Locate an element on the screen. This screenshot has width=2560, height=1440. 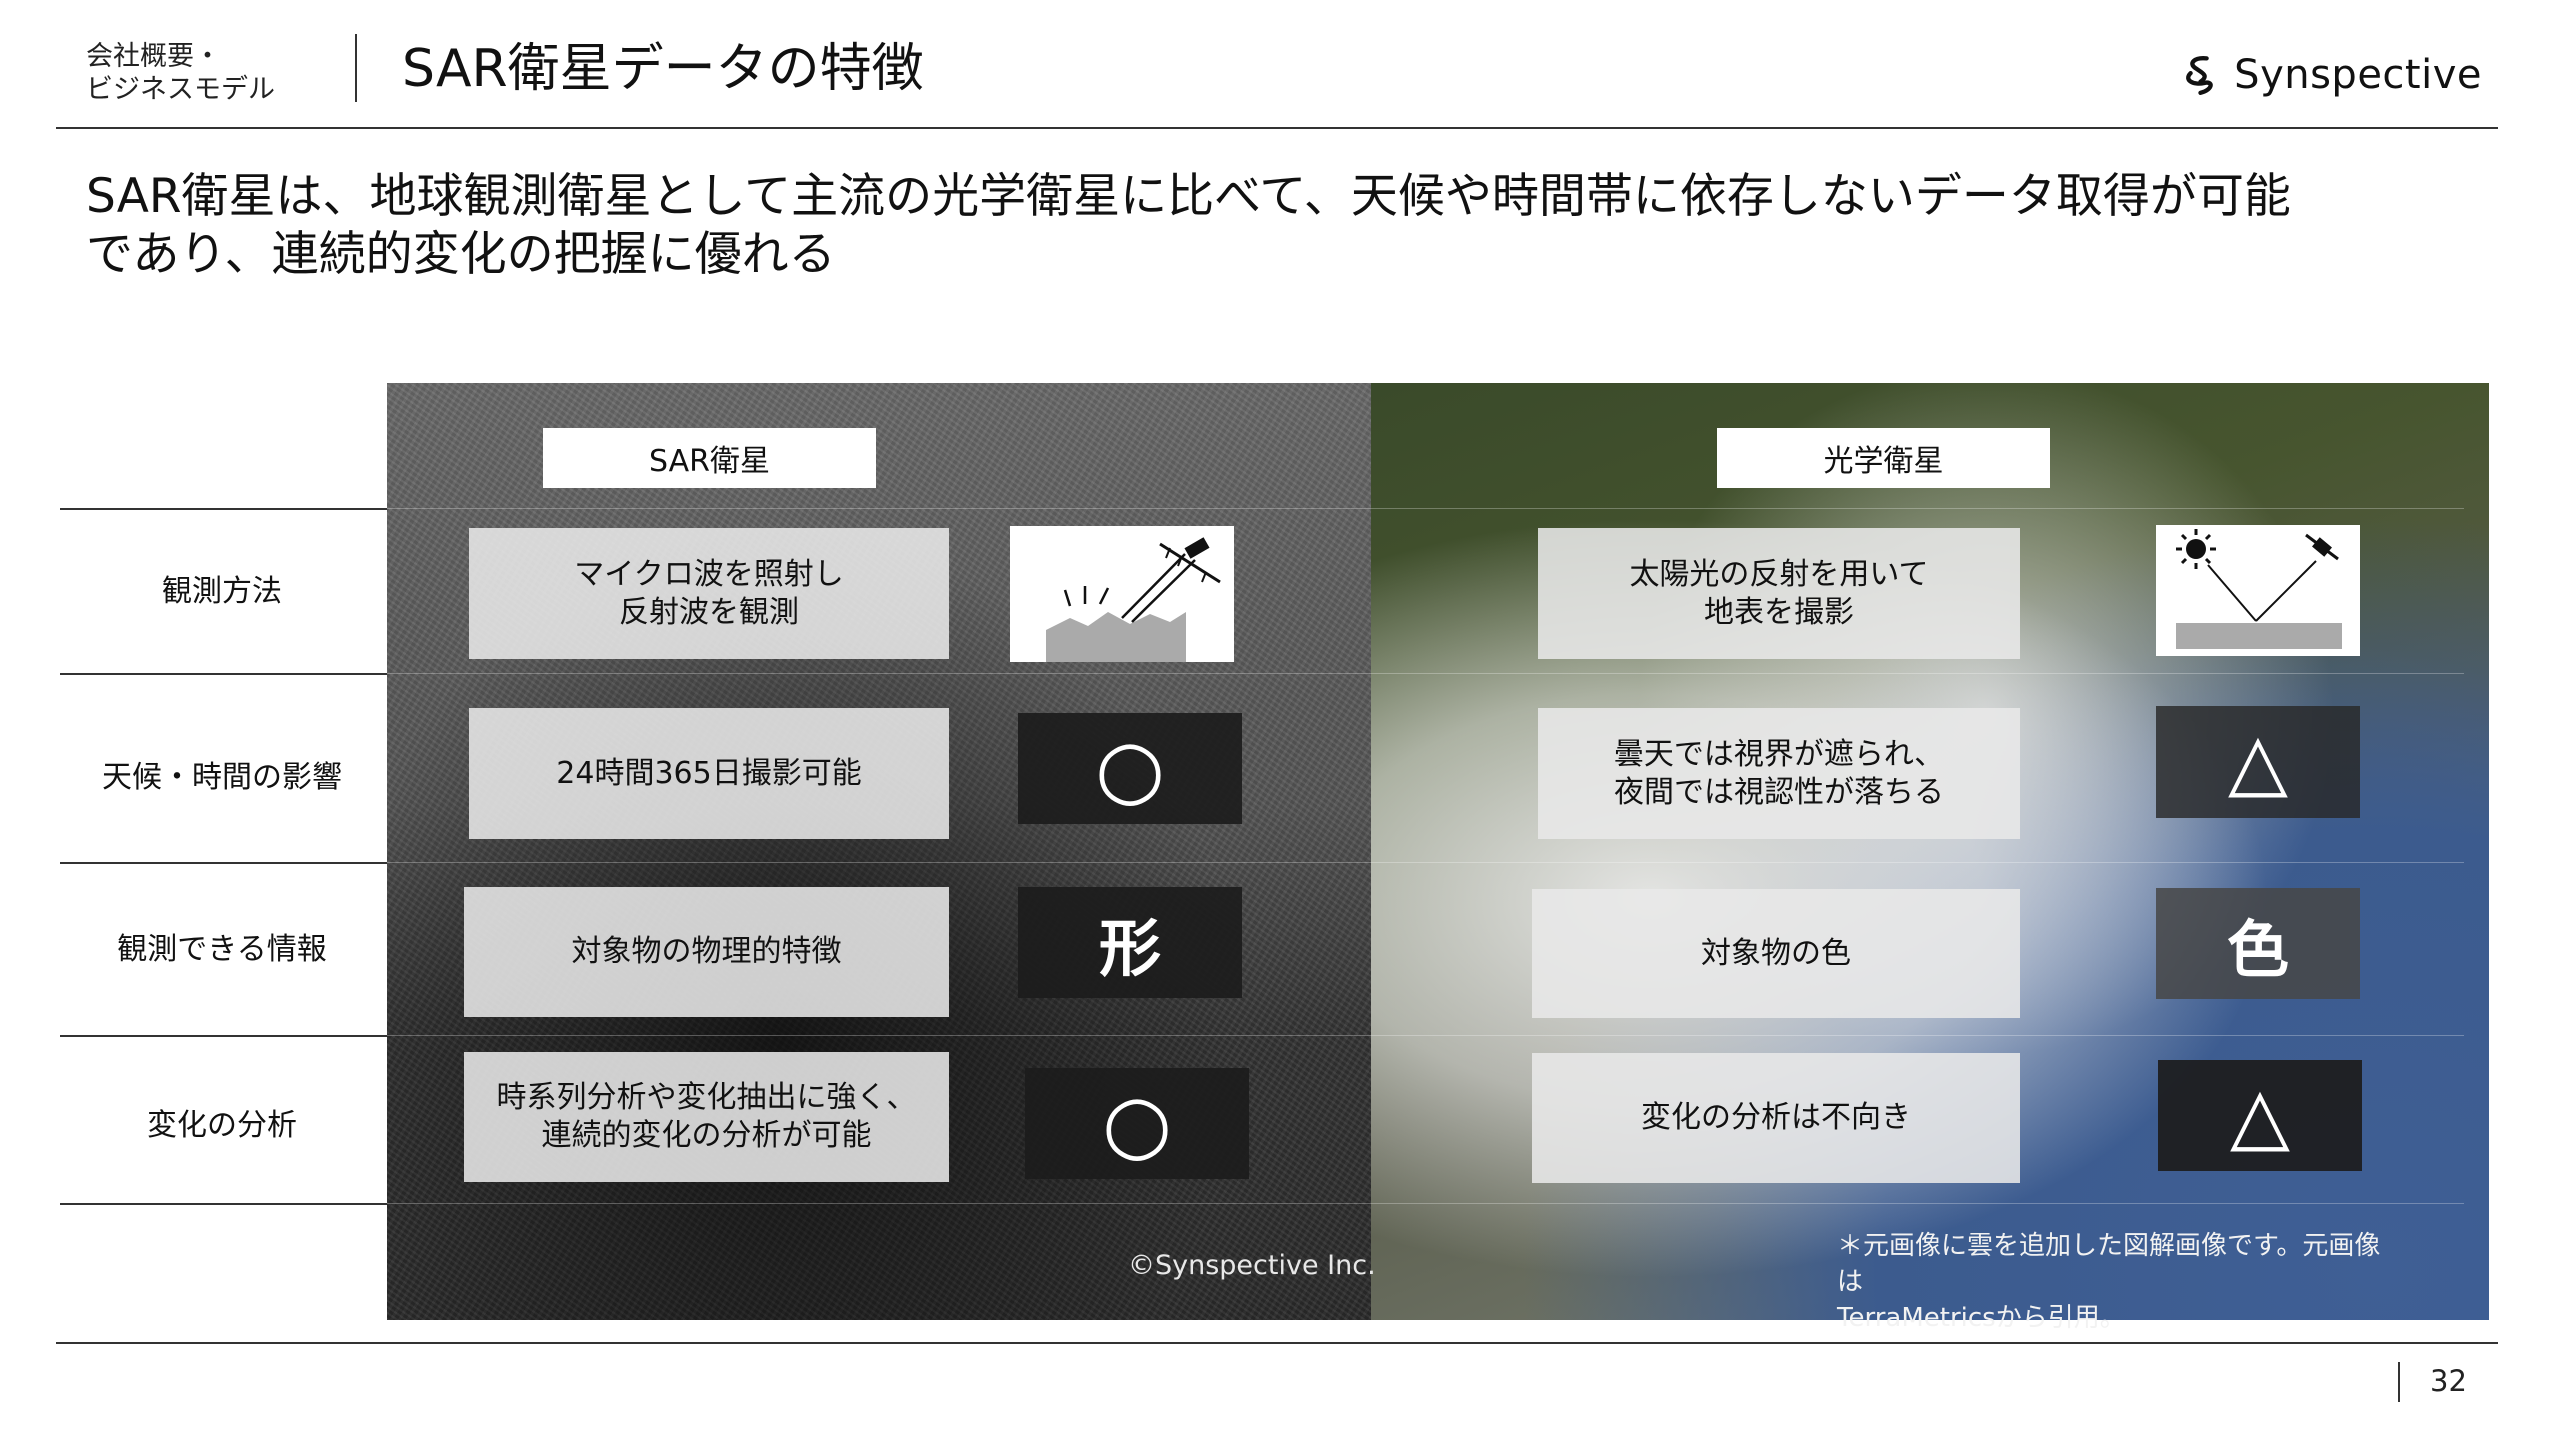
sar-cell-method: マイクロ波を照射し 反射波を観測 is located at coordinates (709, 593).